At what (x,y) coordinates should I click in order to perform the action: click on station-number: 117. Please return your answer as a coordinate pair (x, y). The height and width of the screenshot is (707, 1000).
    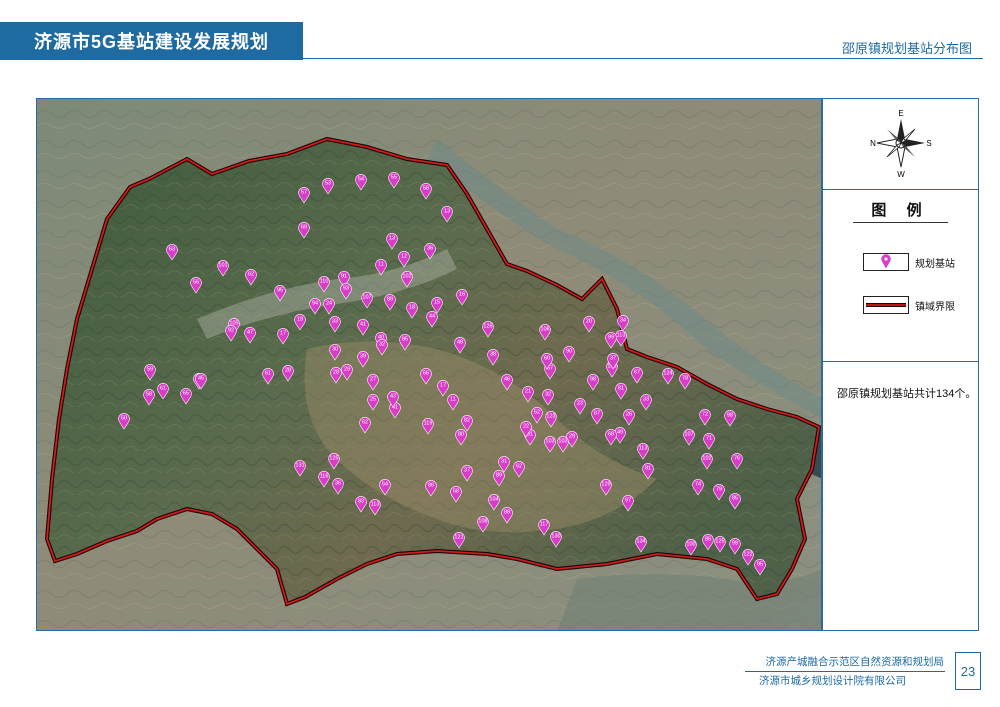
    Looking at the image, I should click on (544, 525).